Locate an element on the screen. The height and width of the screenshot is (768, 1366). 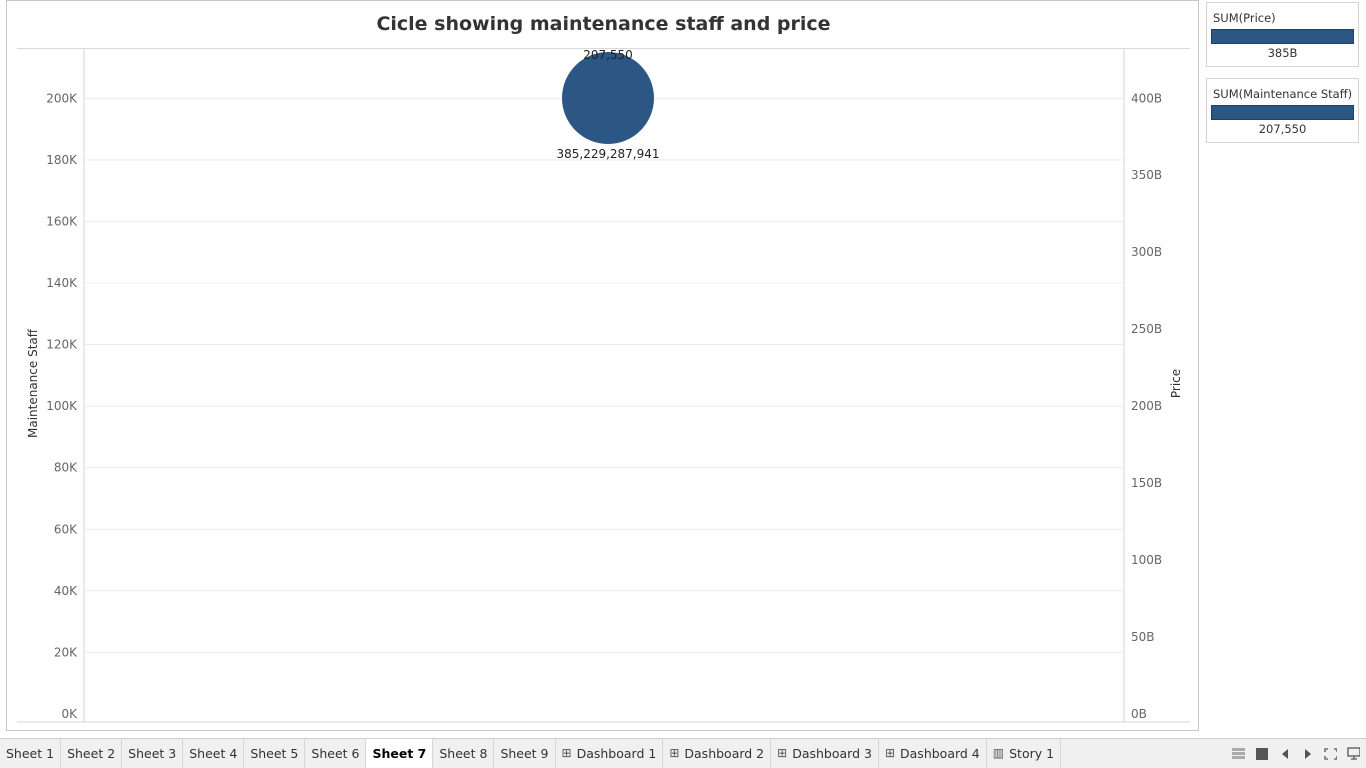
tab-label: Sheet 4 is located at coordinates (213, 753).